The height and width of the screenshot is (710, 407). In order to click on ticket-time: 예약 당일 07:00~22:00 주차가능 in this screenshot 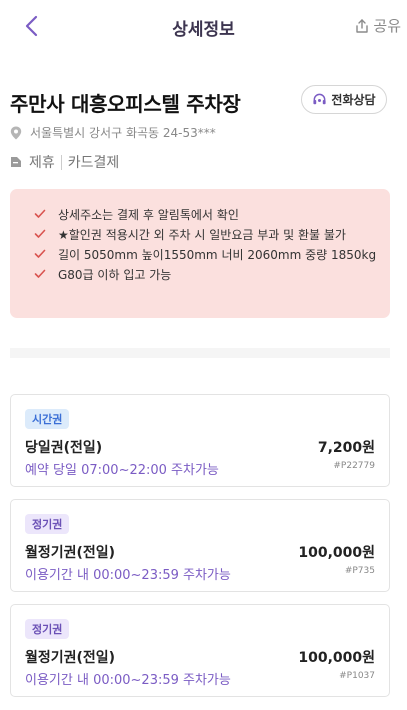, I will do `click(122, 470)`.